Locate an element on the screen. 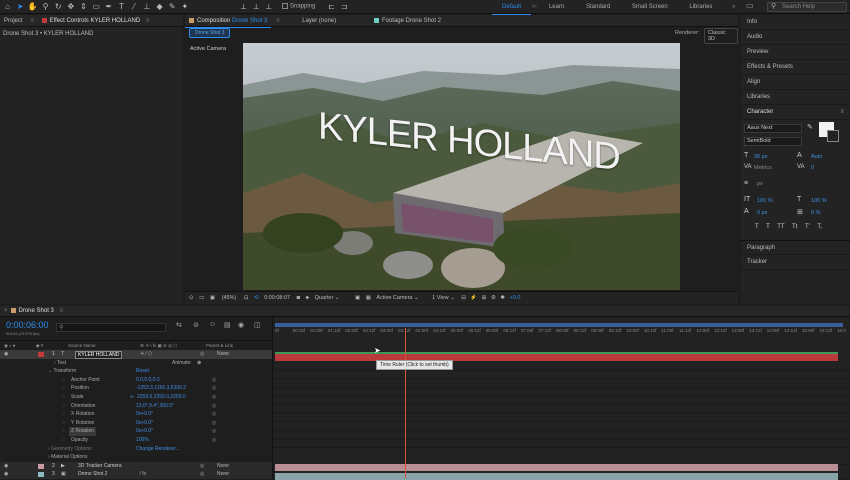 This screenshot has height=480, width=850. search-help-input: ⚲ Search Help is located at coordinates (807, 7).